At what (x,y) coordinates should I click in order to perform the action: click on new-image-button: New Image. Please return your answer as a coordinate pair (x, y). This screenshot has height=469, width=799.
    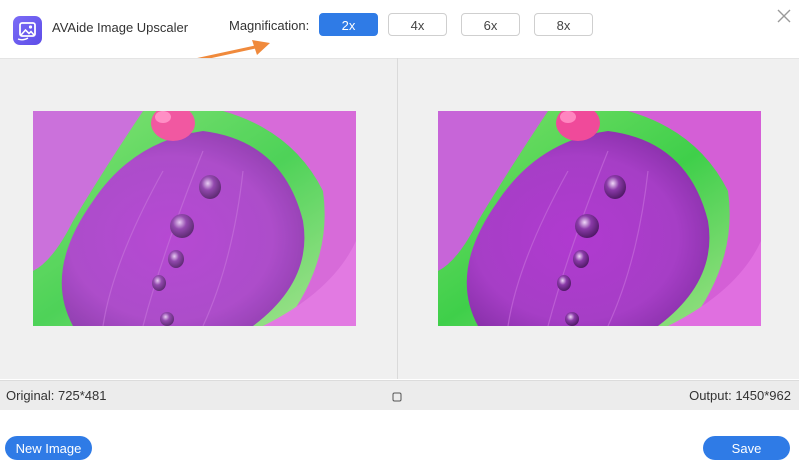
    Looking at the image, I should click on (48, 448).